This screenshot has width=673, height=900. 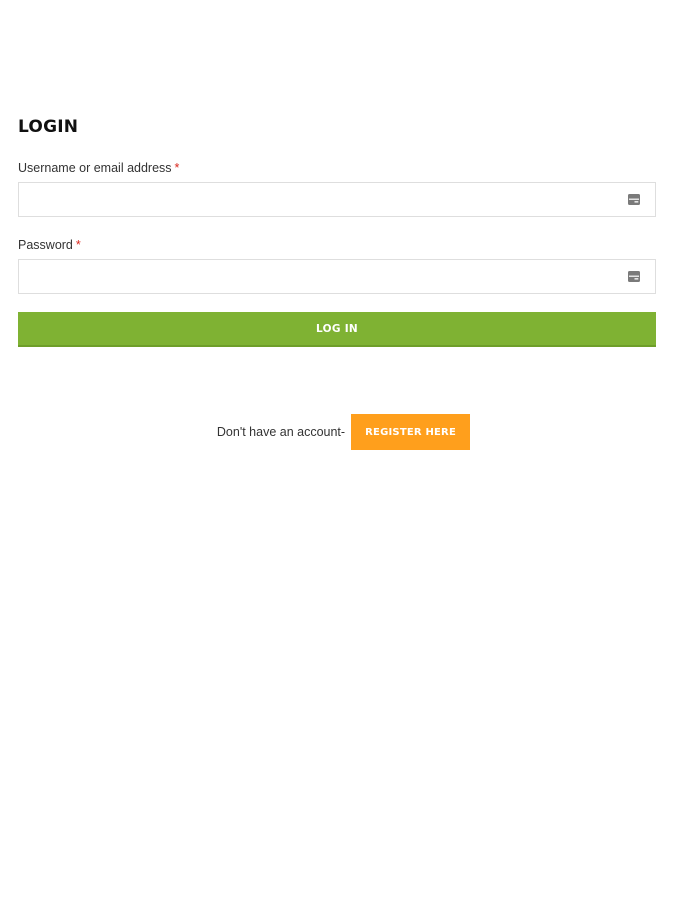 I want to click on password-label-text: Password, so click(x=45, y=245).